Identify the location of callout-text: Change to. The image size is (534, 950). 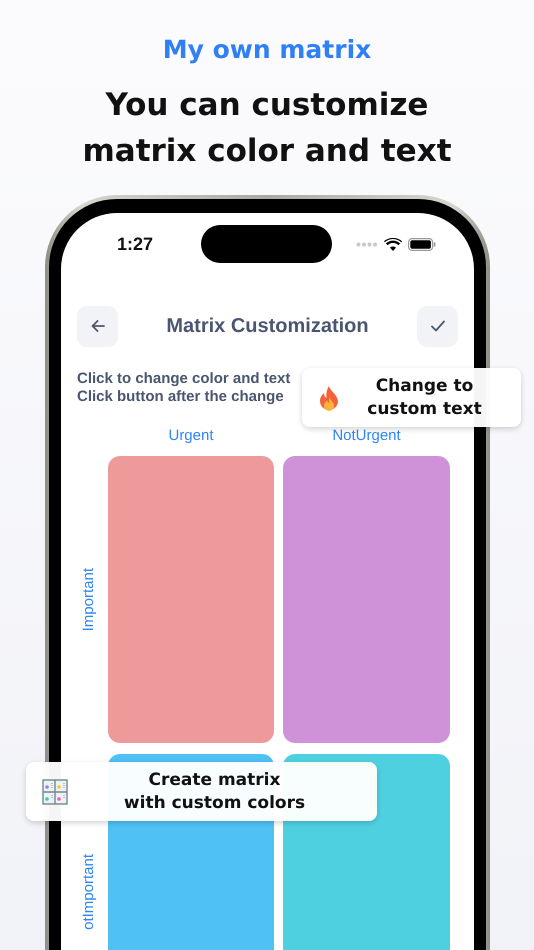
(424, 386).